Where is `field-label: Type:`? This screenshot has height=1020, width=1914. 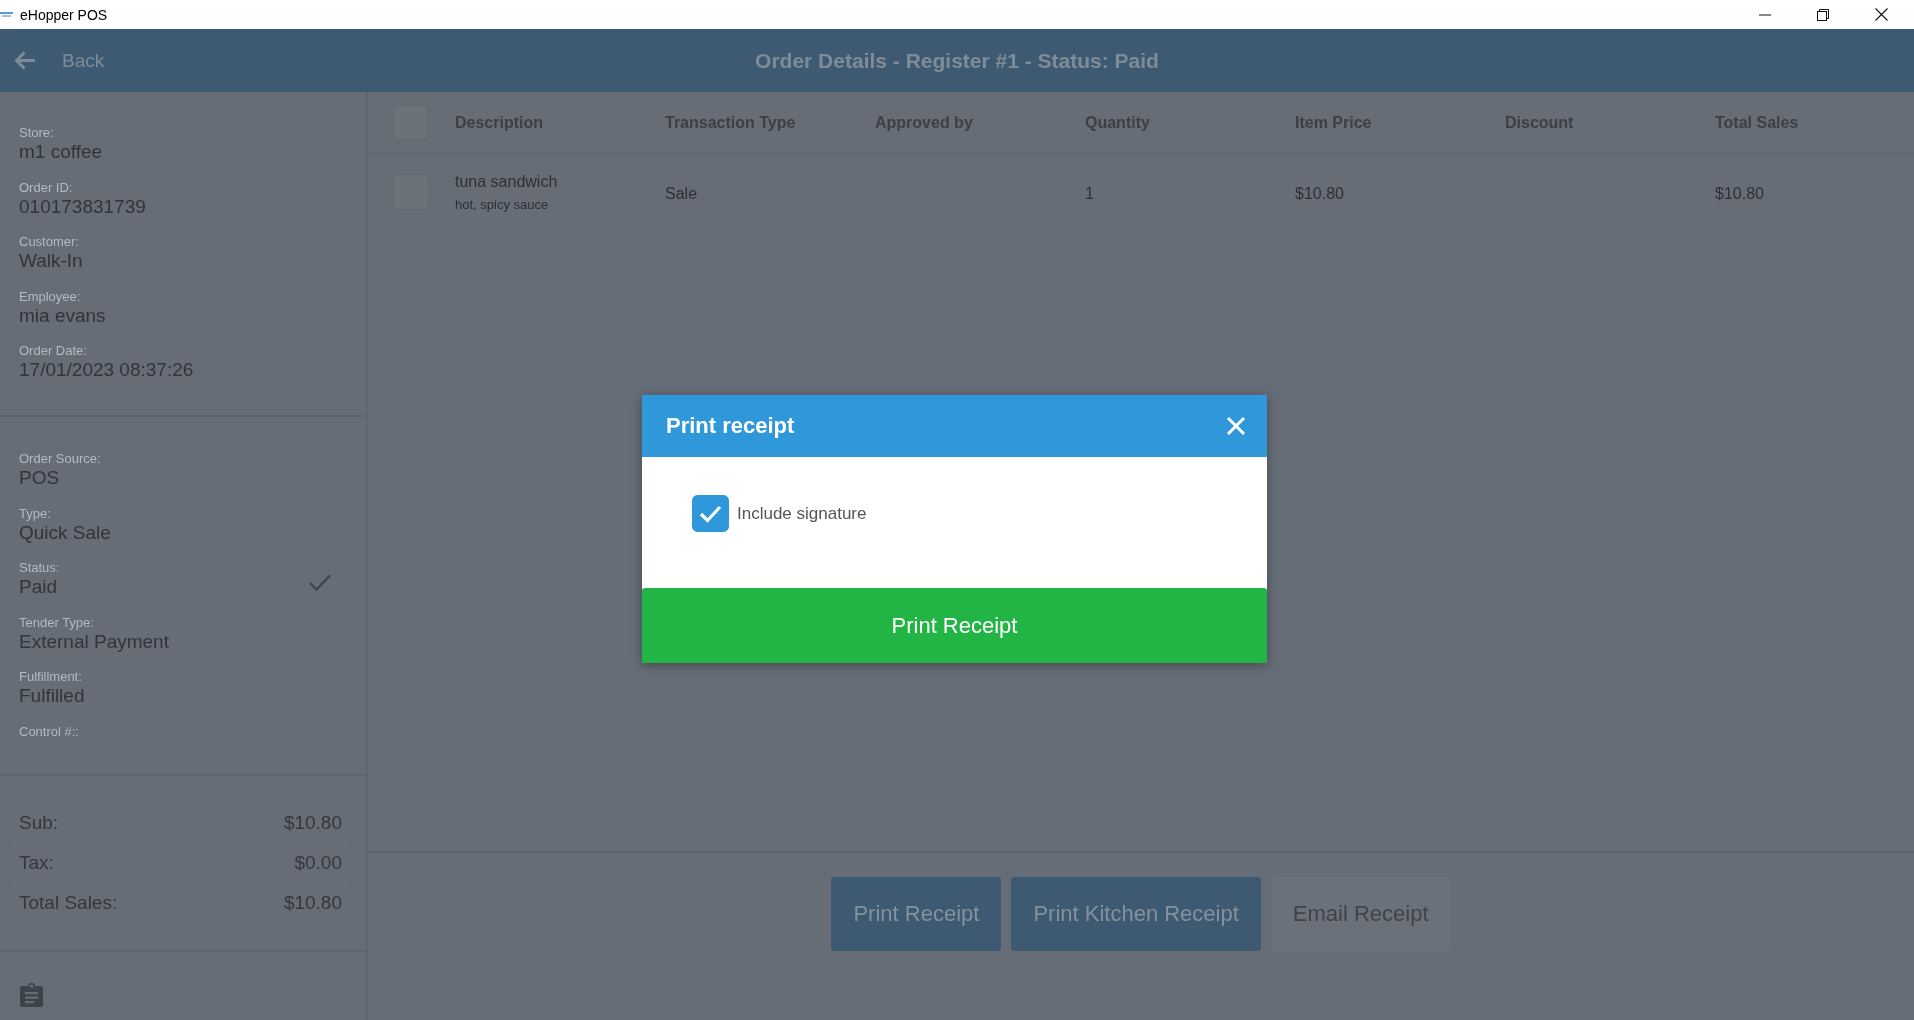
field-label: Type: is located at coordinates (35, 513).